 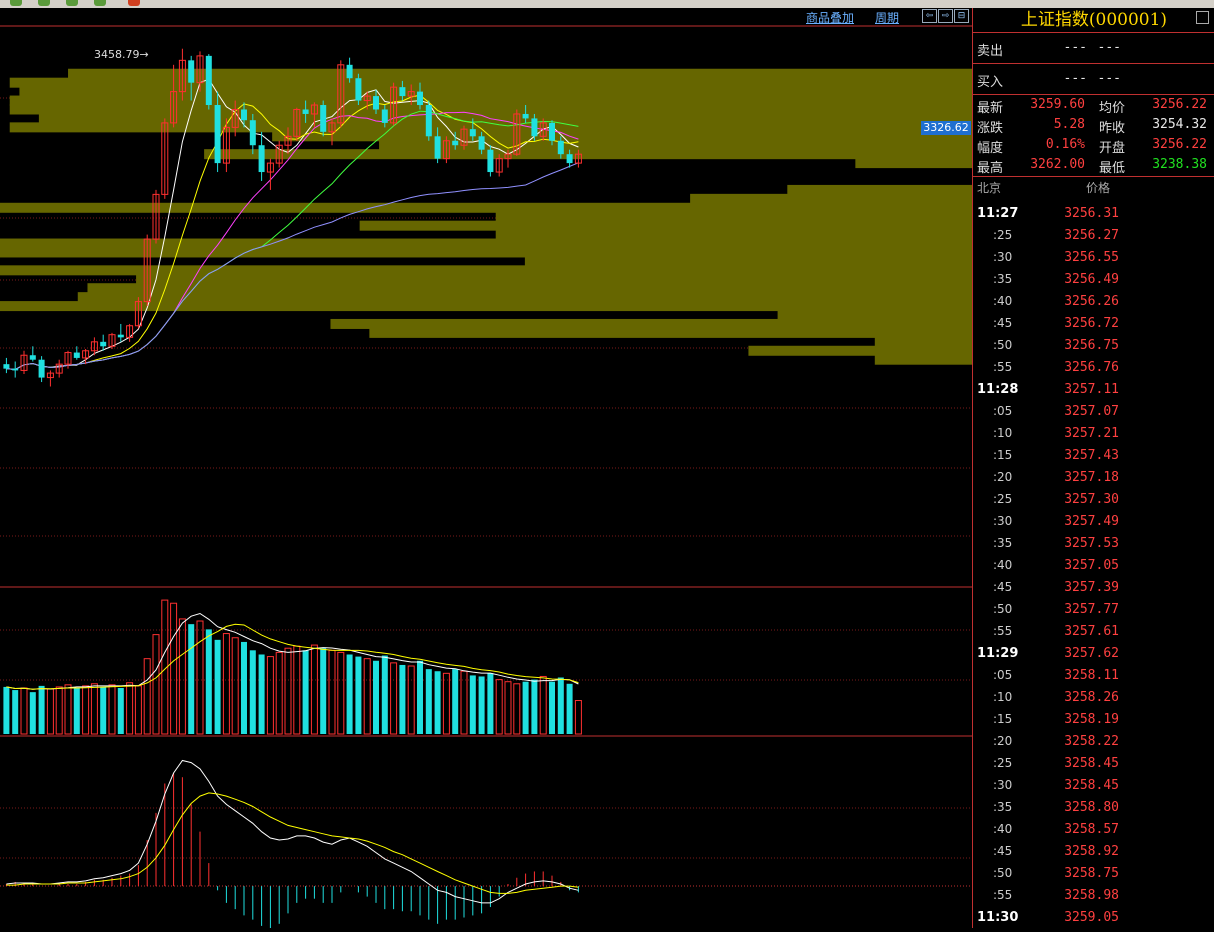 I want to click on tick-price: 3258.75, so click(x=1091, y=873).